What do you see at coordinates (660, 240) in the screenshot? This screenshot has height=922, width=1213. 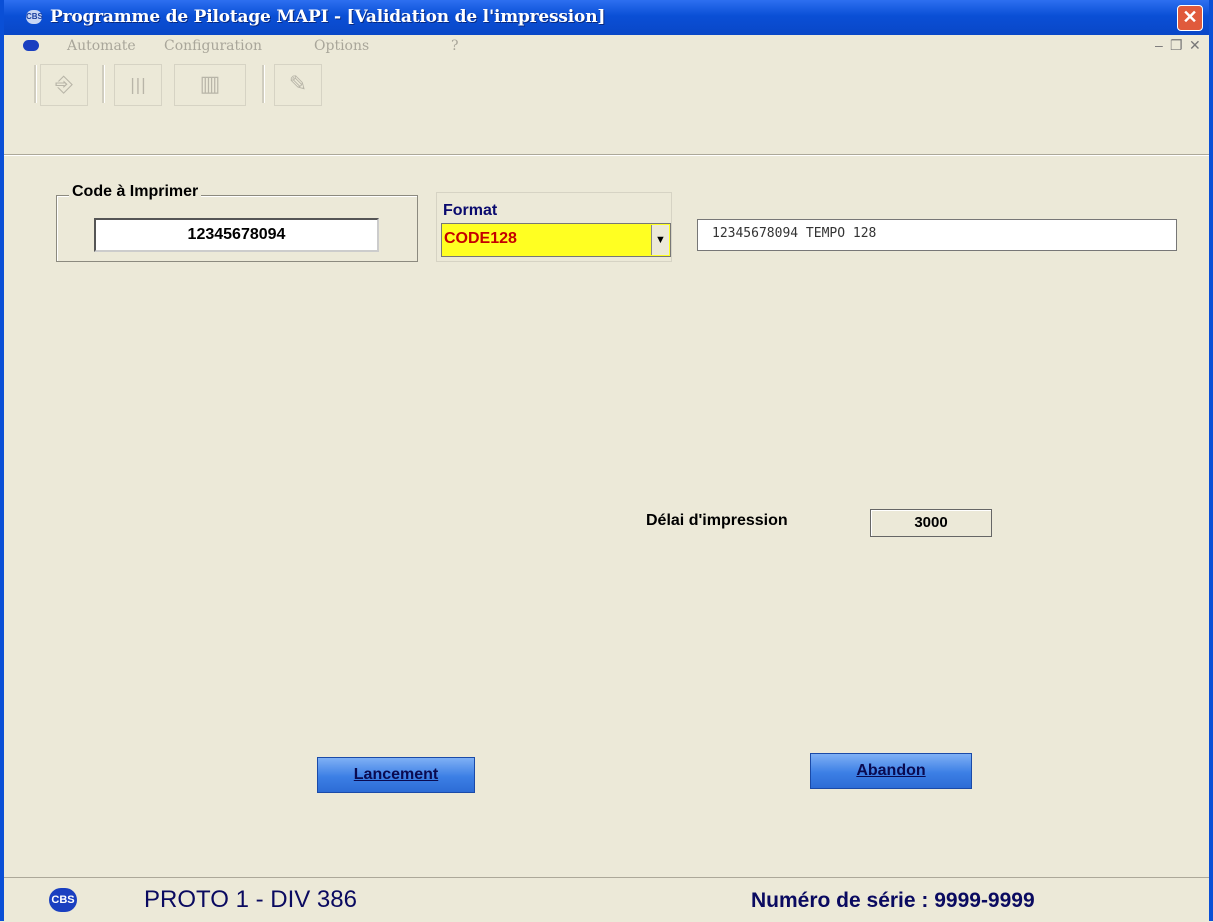 I see `chevron-down-icon: ▼` at bounding box center [660, 240].